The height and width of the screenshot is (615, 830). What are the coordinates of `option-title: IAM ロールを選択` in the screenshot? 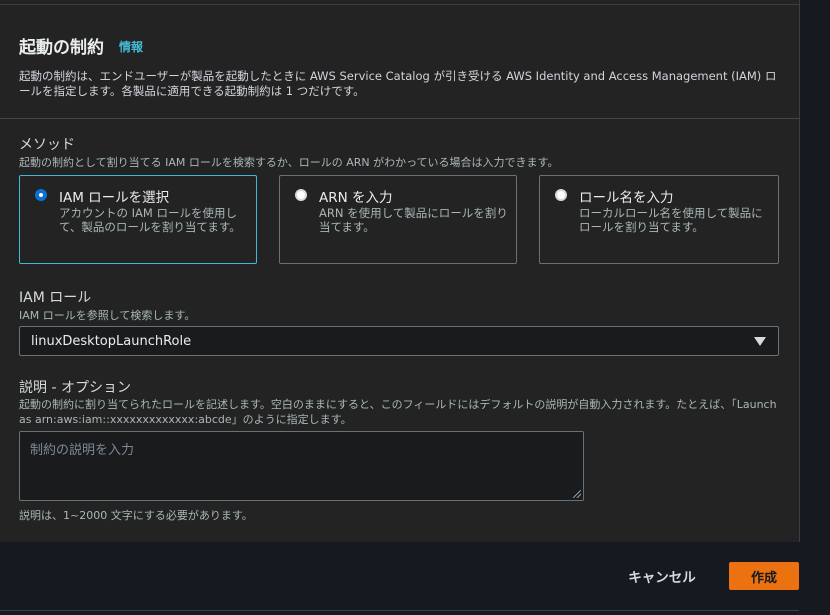 It's located at (114, 198).